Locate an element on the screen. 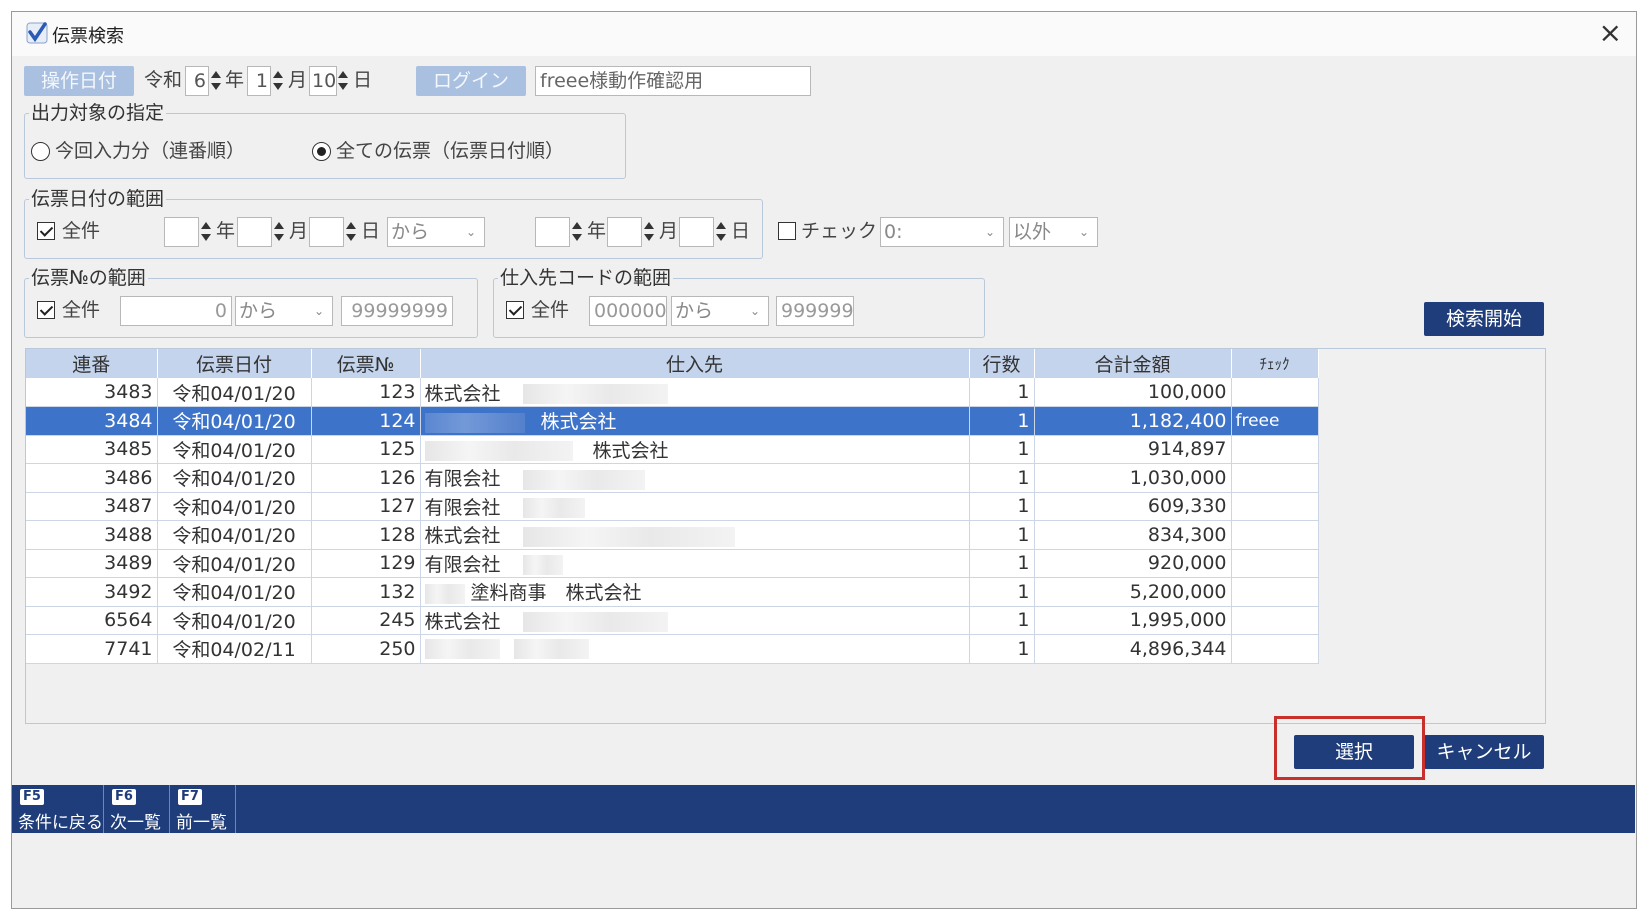 The image size is (1646, 920). day-spinner is located at coordinates (342, 81).